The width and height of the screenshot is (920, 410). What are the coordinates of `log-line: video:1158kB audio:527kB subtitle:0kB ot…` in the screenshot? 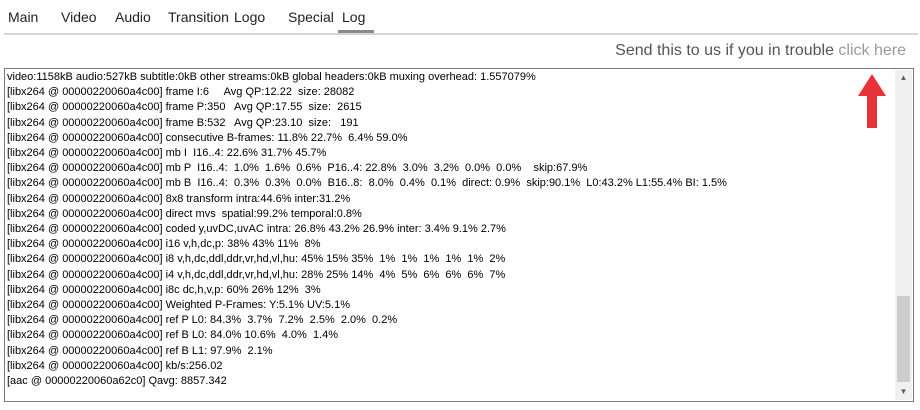 It's located at (271, 77).